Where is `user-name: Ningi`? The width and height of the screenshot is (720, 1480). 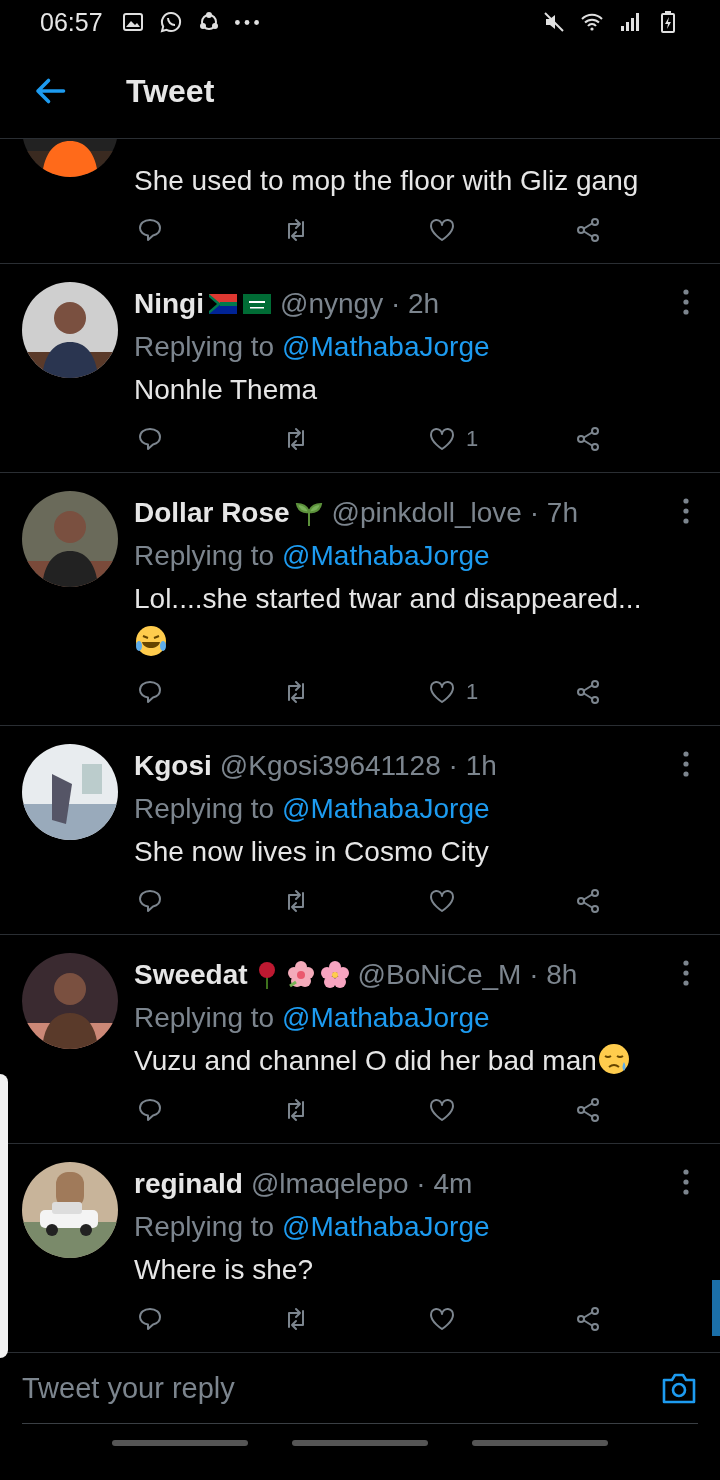 user-name: Ningi is located at coordinates (169, 303).